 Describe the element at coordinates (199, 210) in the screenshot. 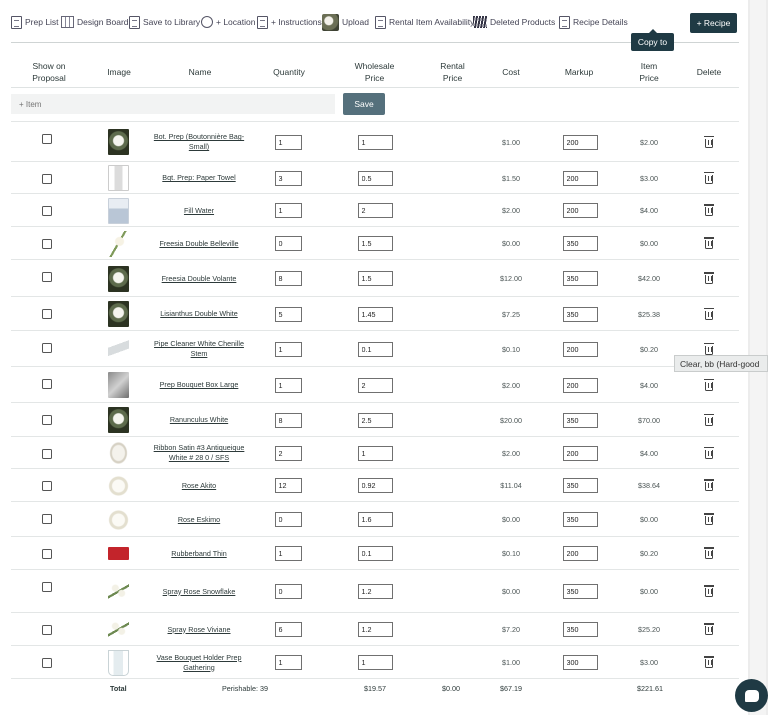

I see `product-name-link: Fill Water` at that location.